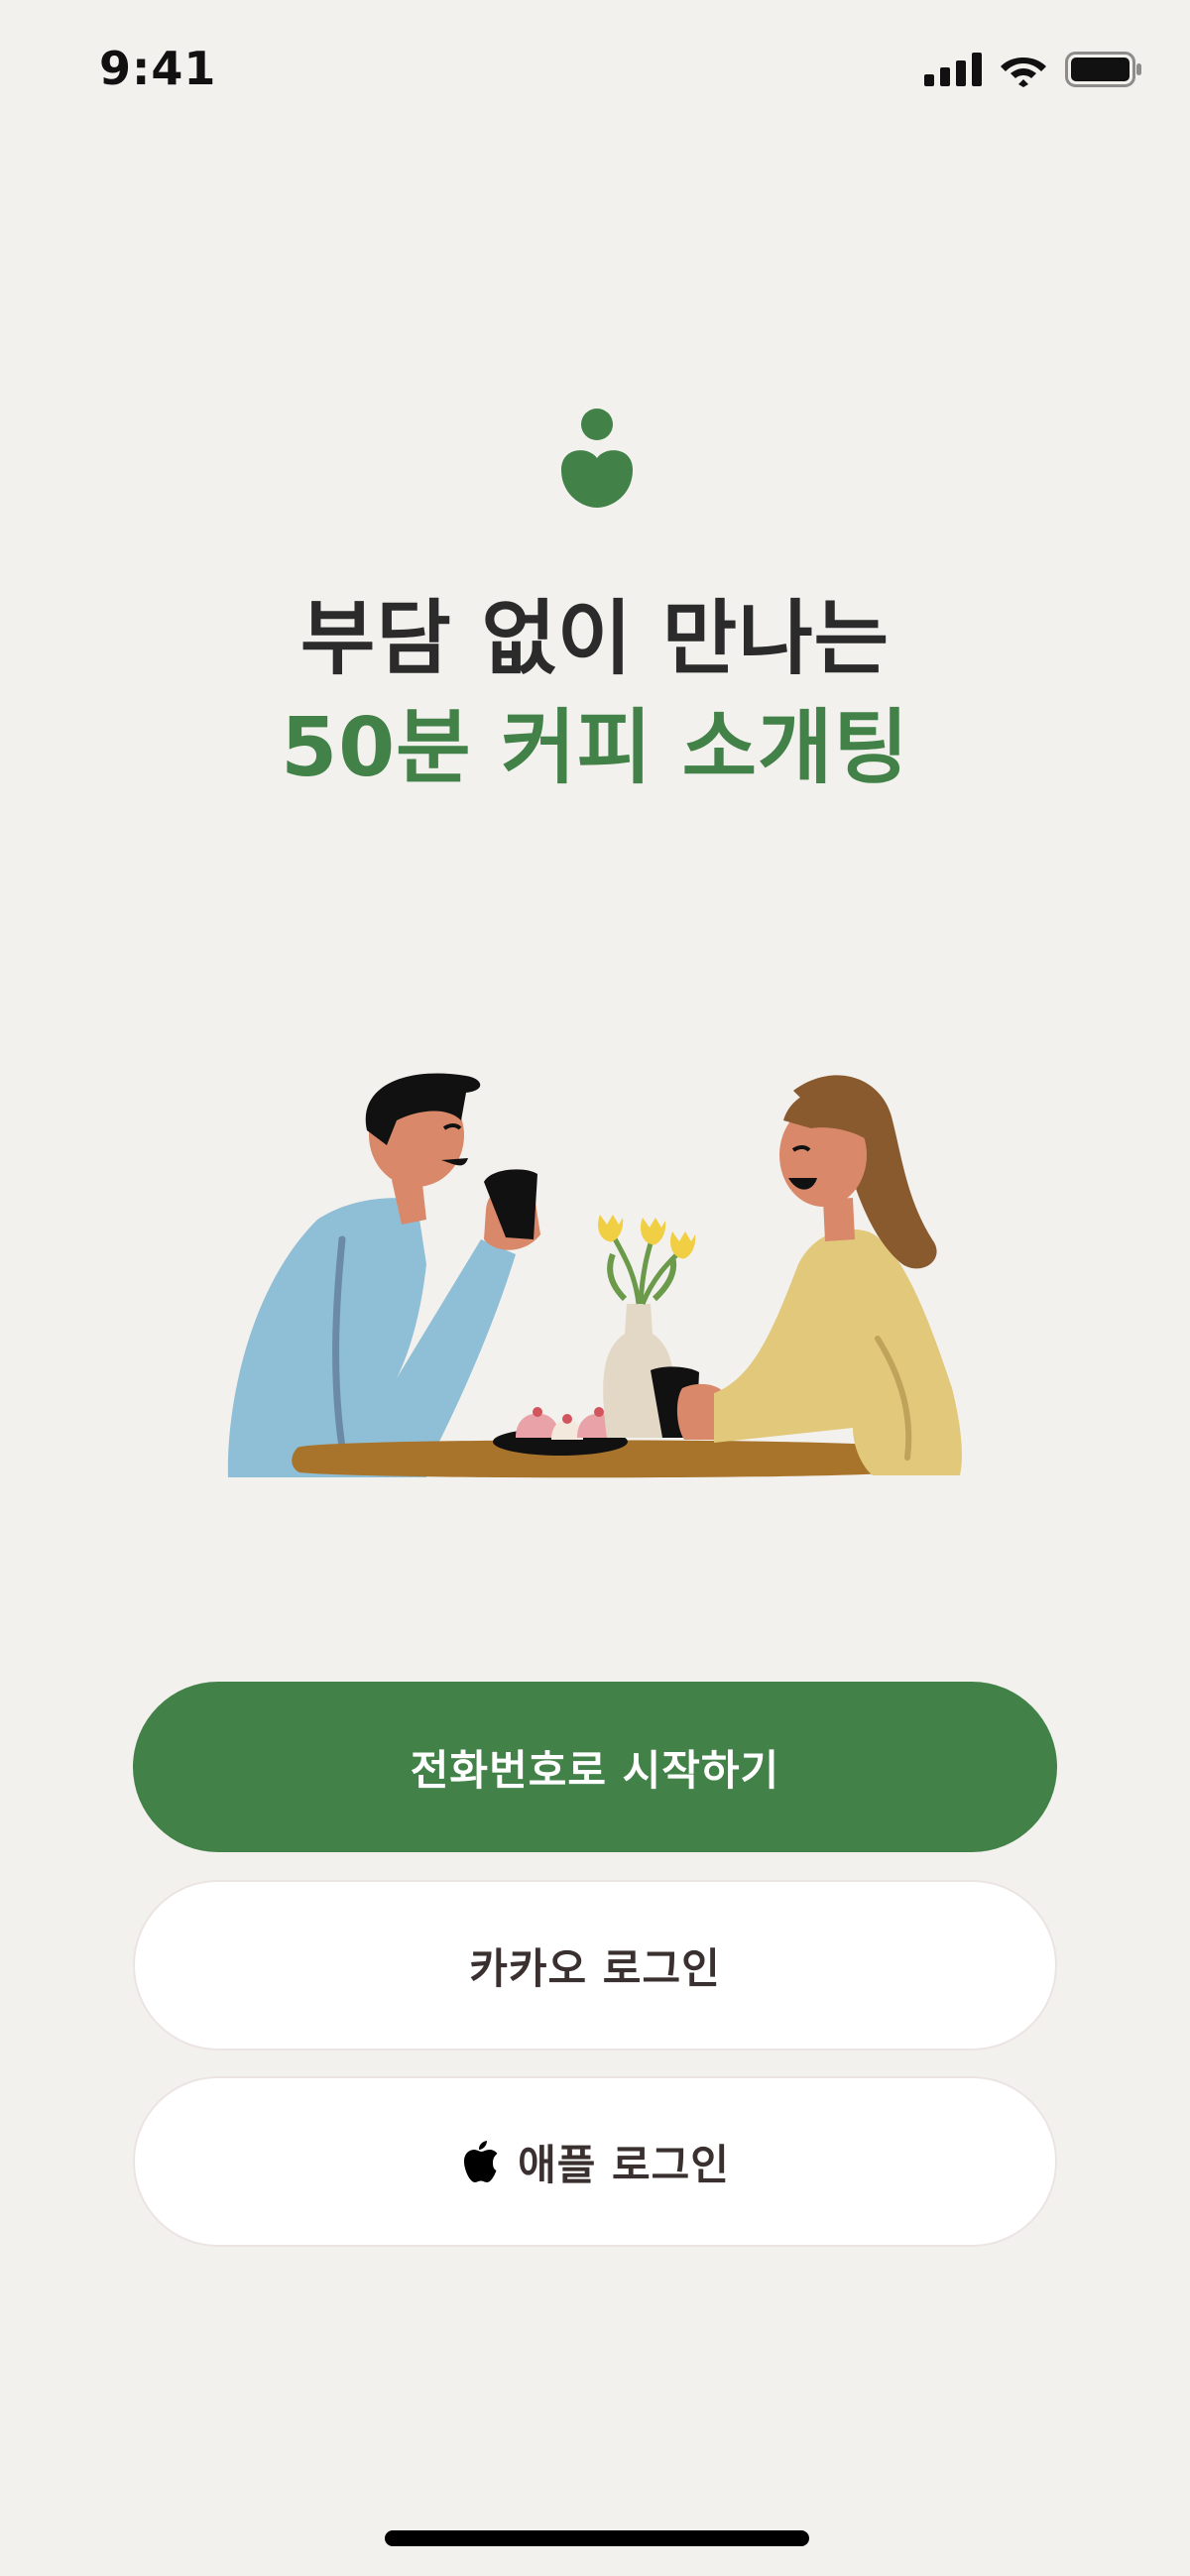 This screenshot has width=1190, height=2576. What do you see at coordinates (481, 2161) in the screenshot?
I see `apple-logo-icon` at bounding box center [481, 2161].